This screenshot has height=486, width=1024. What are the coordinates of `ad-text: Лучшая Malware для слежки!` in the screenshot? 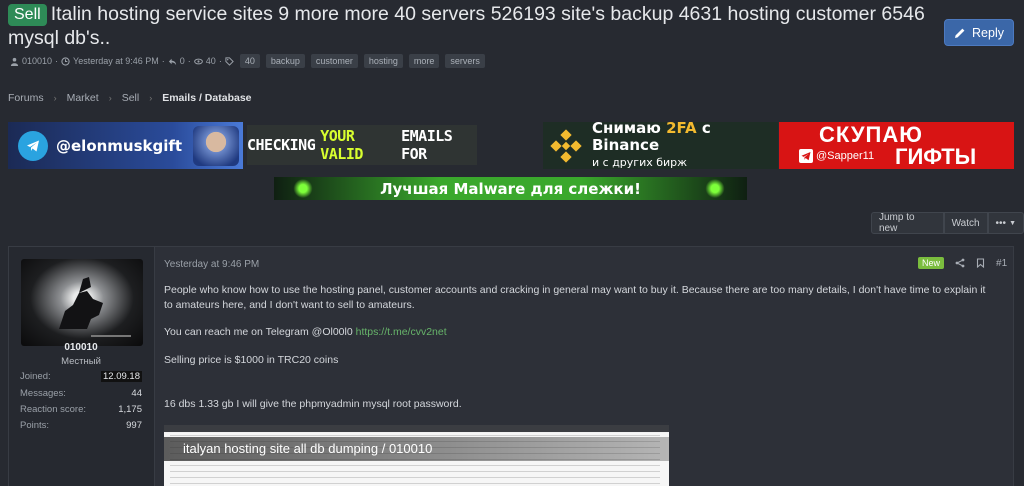 It's located at (510, 188).